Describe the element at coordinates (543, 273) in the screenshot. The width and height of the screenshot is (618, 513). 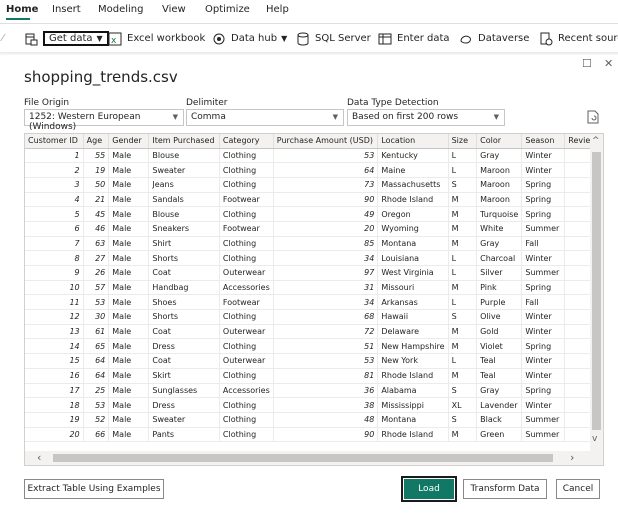
I see `table-cell: Summer` at that location.